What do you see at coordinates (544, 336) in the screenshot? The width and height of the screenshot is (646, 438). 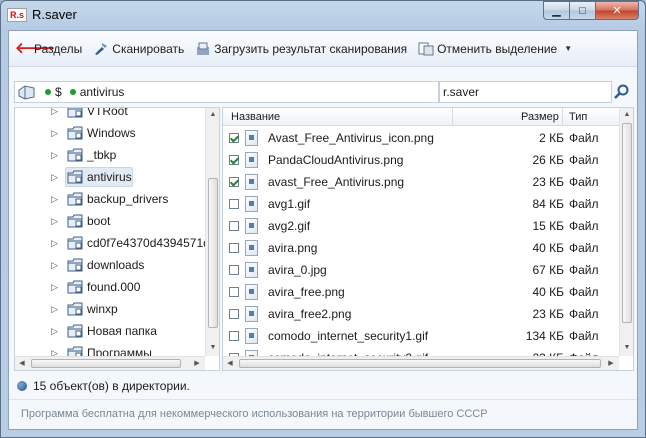 I see `file-size: 134 КБ` at bounding box center [544, 336].